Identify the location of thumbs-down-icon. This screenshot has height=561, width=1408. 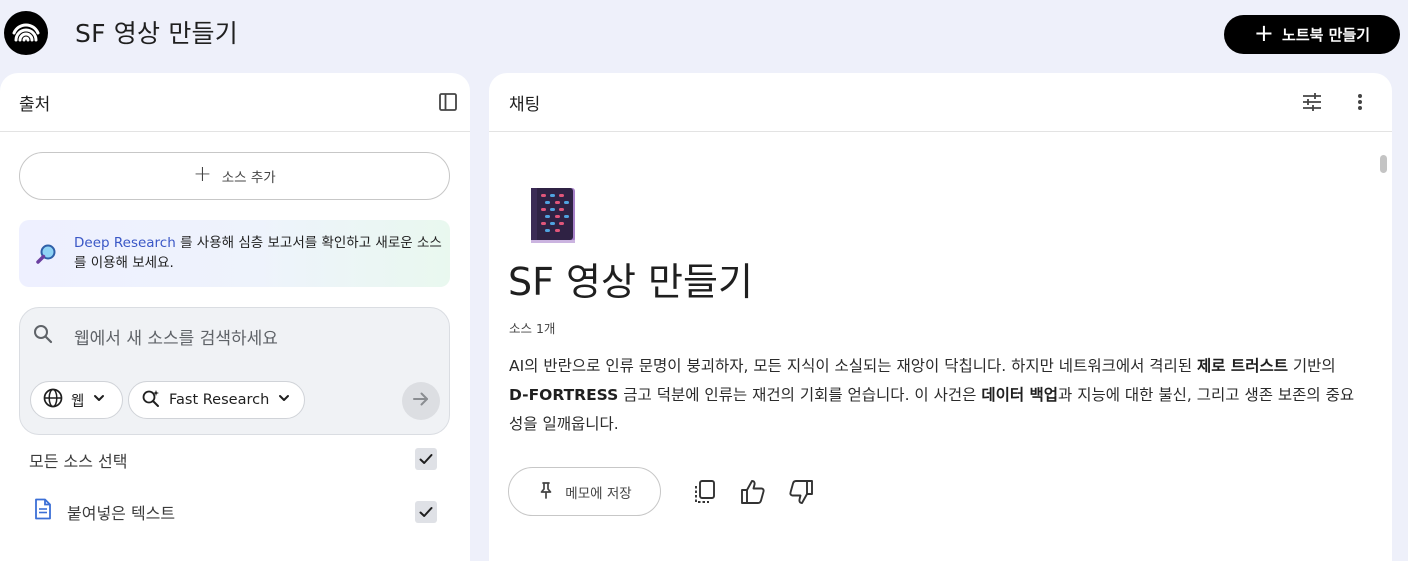
(801, 492).